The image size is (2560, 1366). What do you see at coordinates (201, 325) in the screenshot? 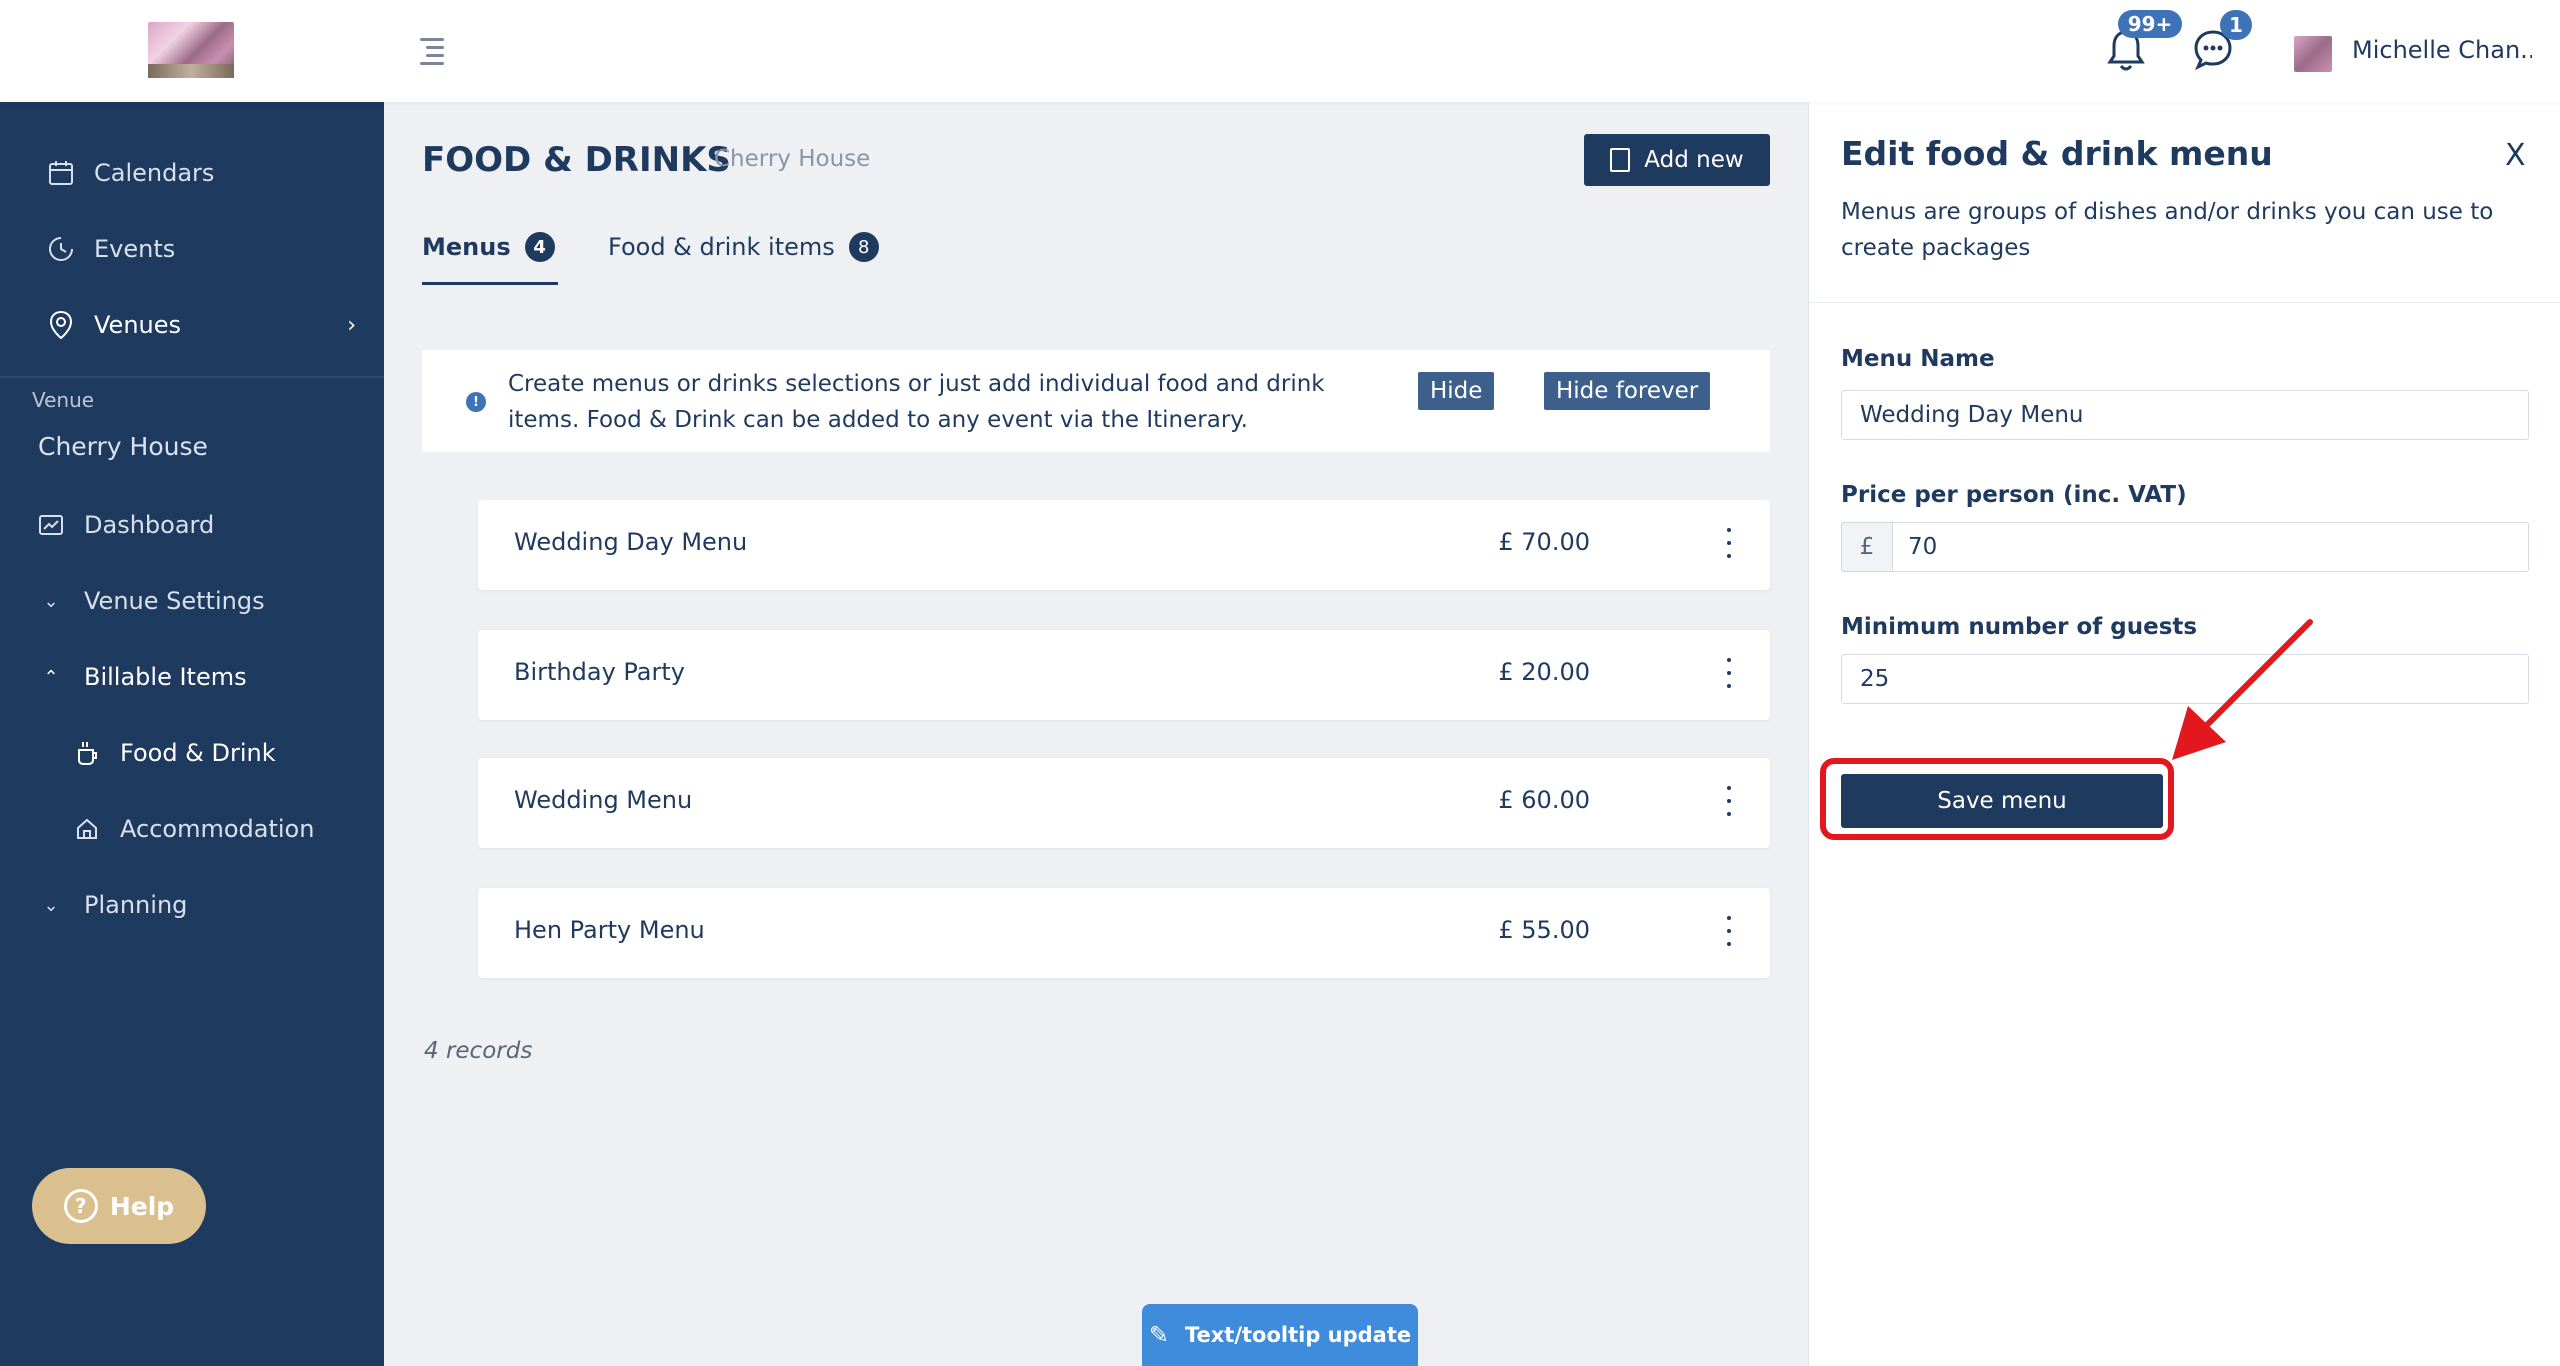
I see `sidebar-item-venues: Venues ›` at bounding box center [201, 325].